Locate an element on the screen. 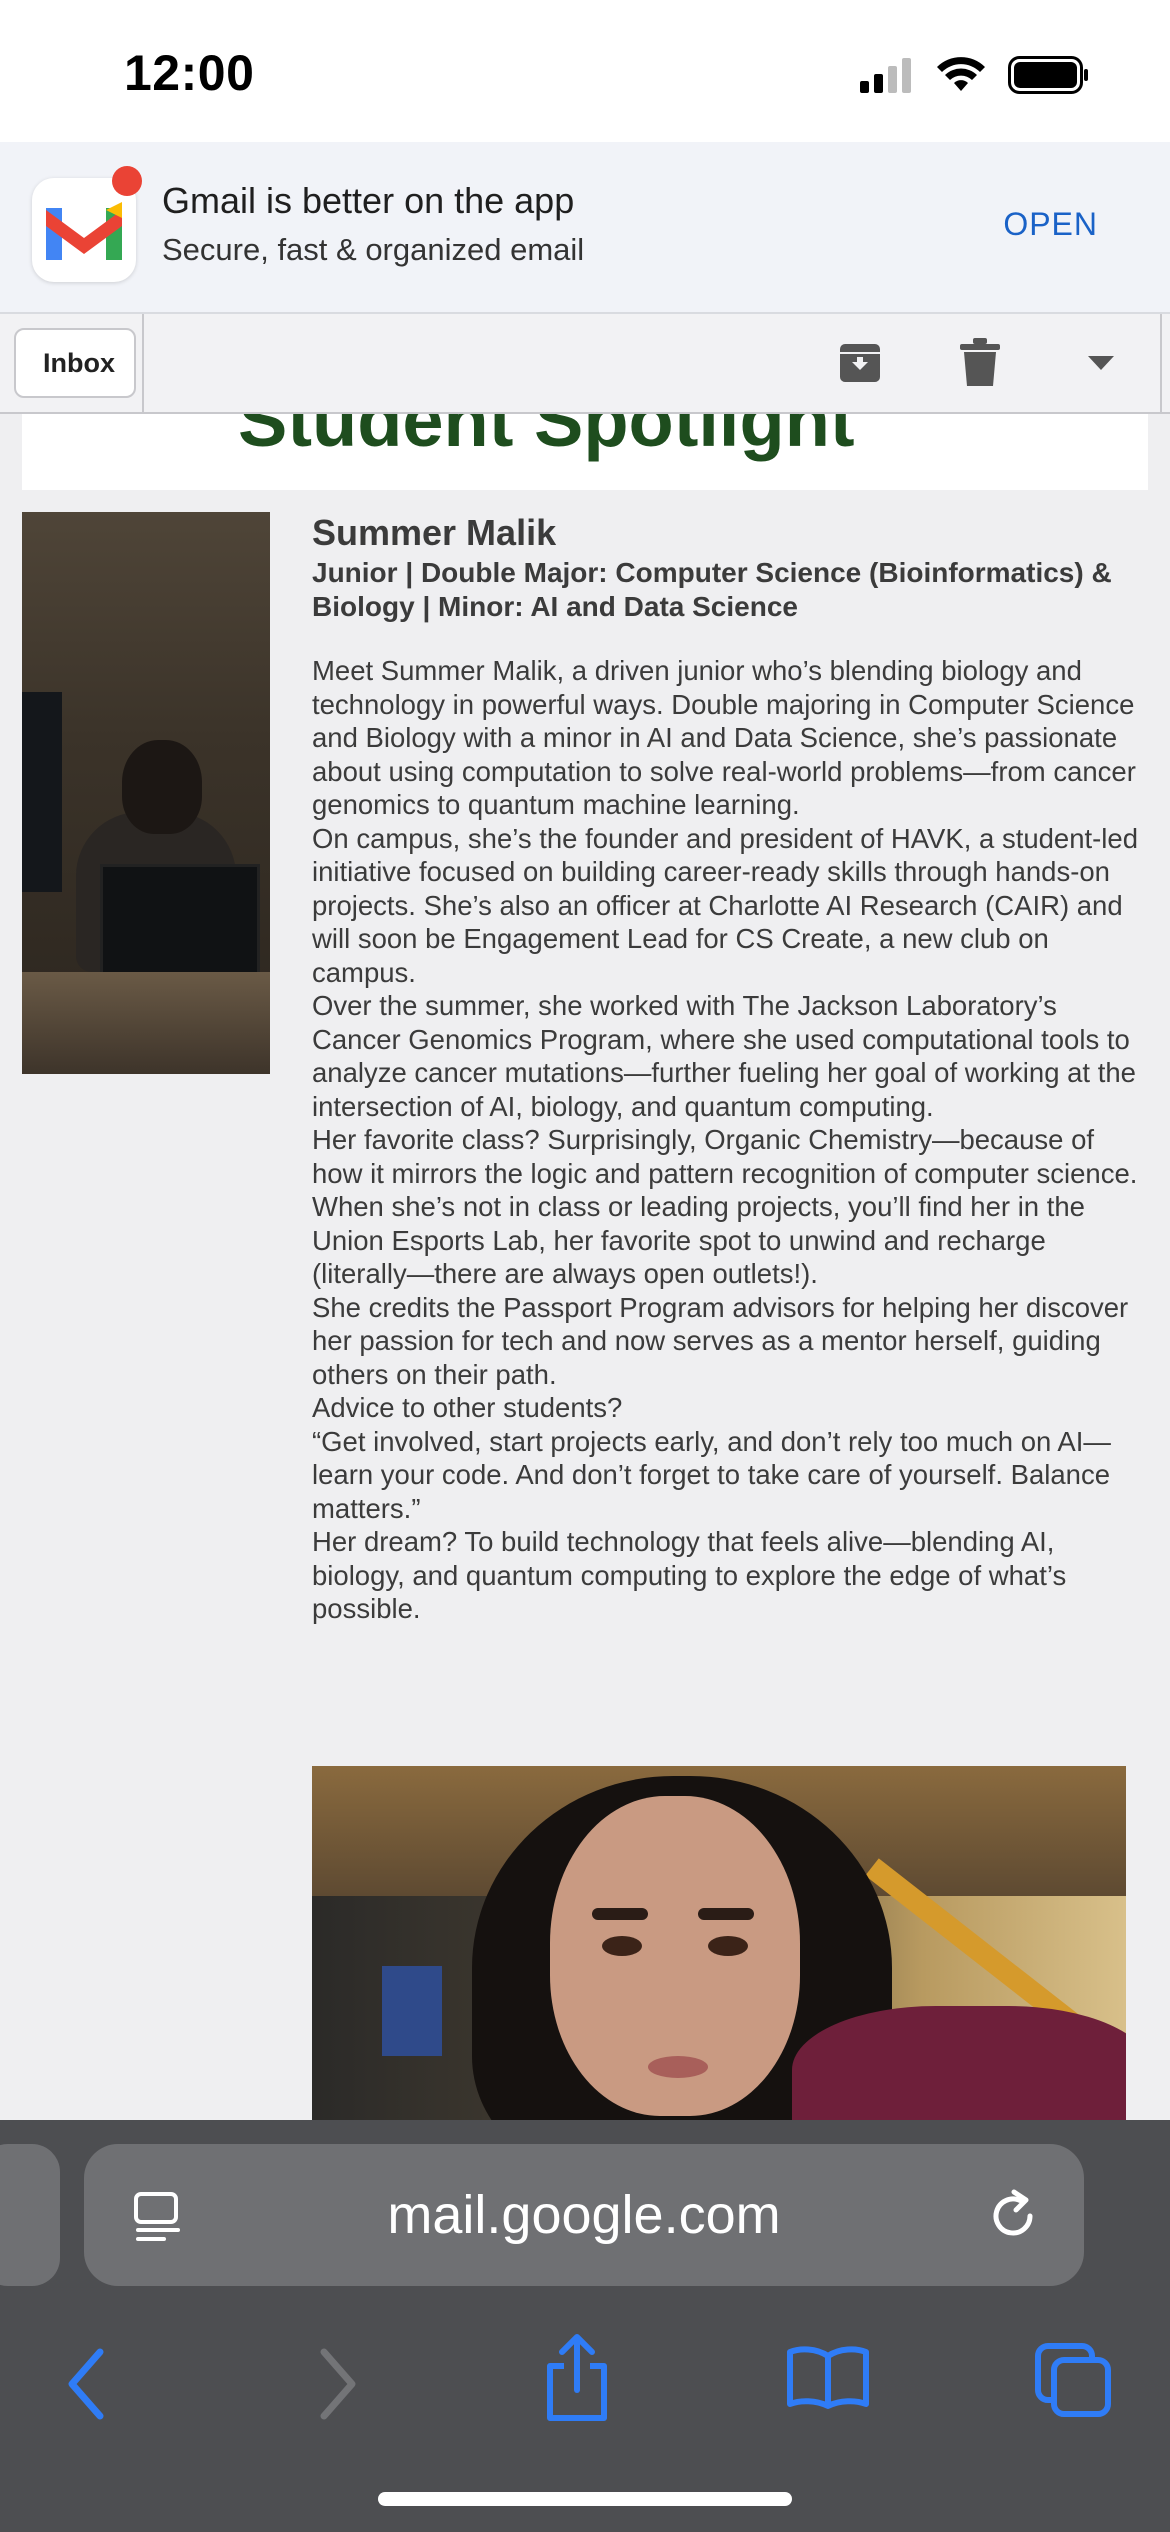  notification-dot is located at coordinates (127, 181).